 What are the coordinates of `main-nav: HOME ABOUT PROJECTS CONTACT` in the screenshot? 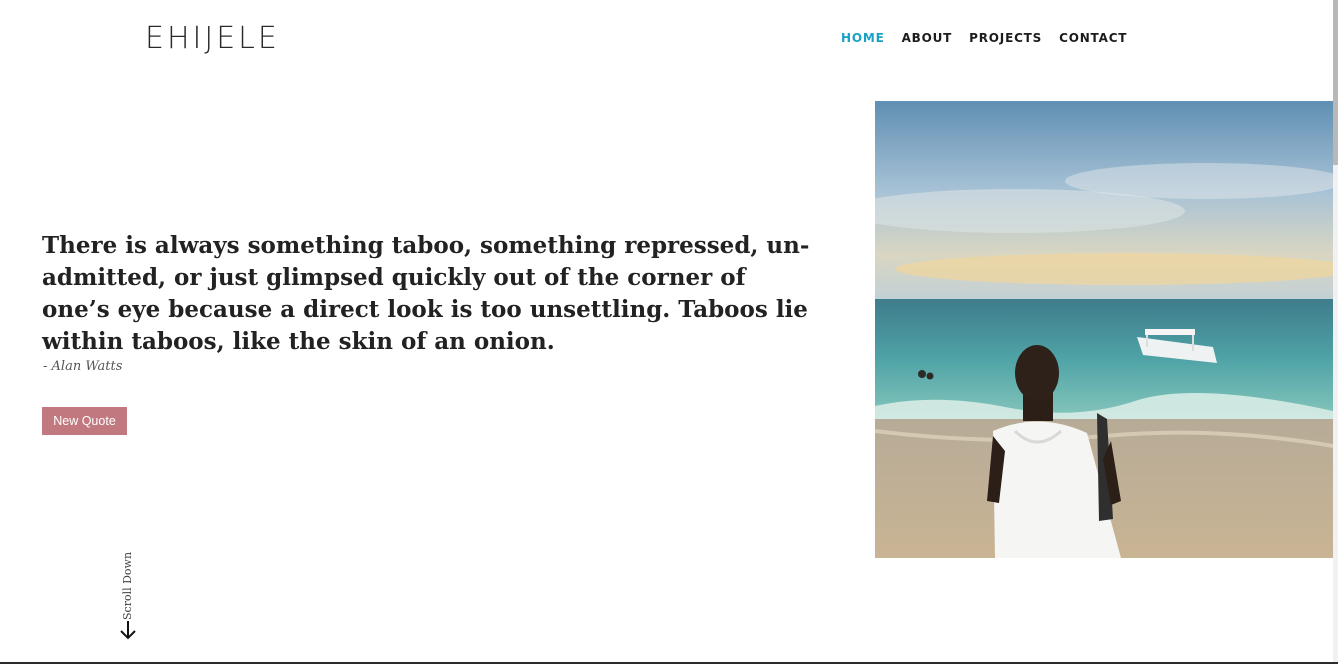 It's located at (984, 38).